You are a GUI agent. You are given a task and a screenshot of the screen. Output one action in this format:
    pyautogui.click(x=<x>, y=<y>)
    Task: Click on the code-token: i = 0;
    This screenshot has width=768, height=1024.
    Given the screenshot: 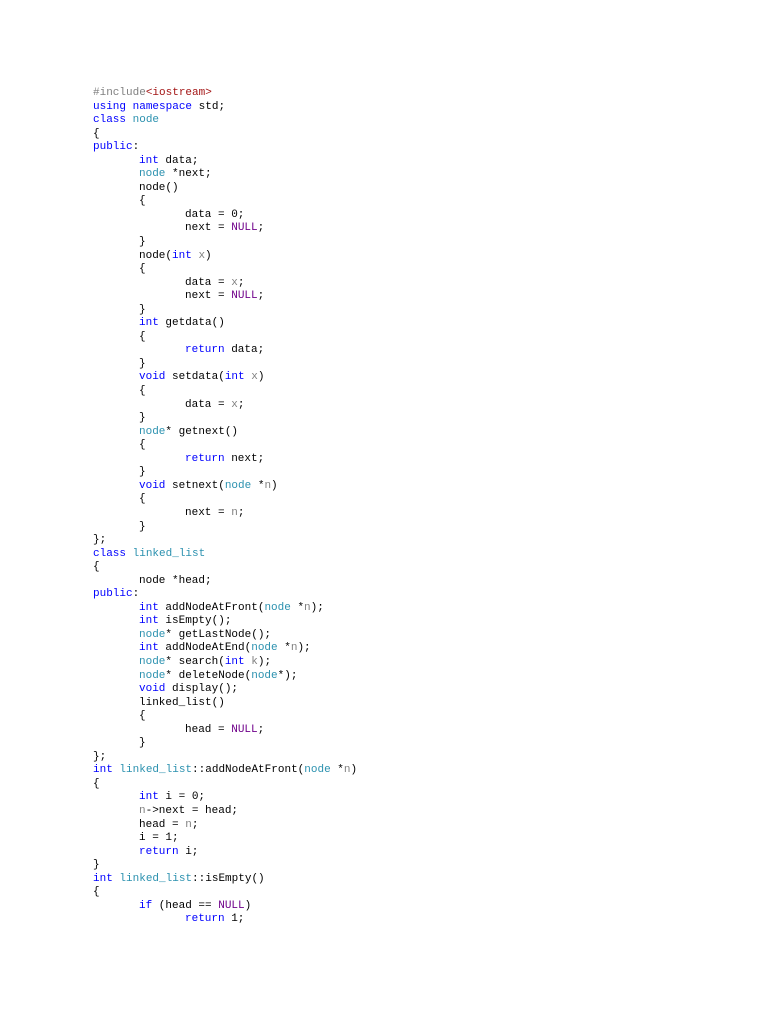 What is the action you would take?
    pyautogui.click(x=182, y=797)
    